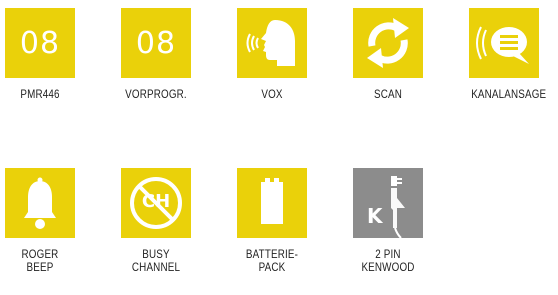  I want to click on vox-tile, so click(272, 43).